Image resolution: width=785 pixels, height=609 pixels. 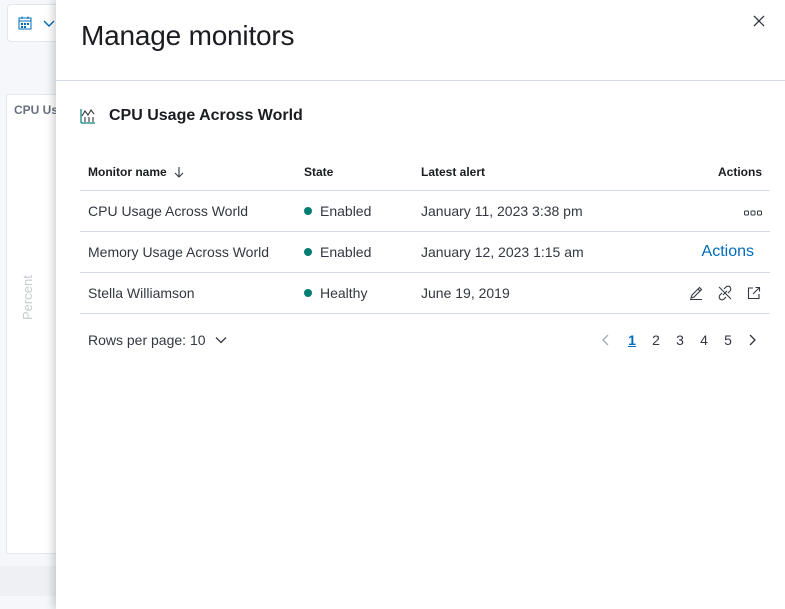 What do you see at coordinates (759, 21) in the screenshot?
I see `close-icon` at bounding box center [759, 21].